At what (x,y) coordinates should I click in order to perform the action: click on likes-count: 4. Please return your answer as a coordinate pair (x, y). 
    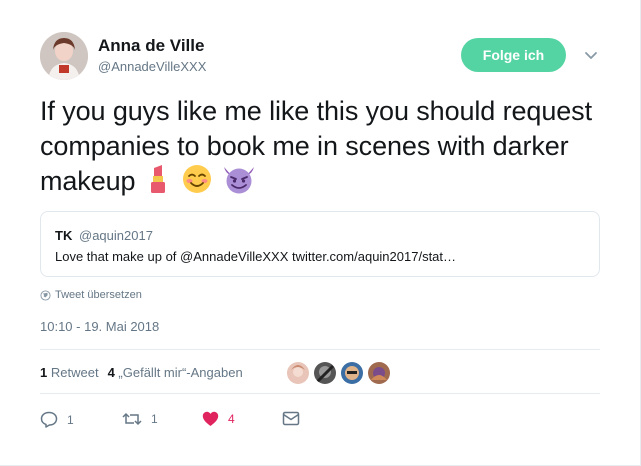
    Looking at the image, I should click on (111, 372).